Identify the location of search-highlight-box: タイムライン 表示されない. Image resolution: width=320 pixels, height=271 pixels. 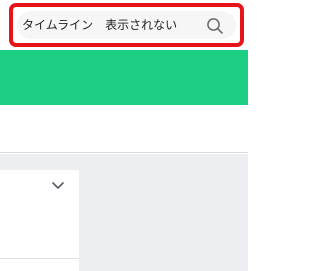
(126, 25).